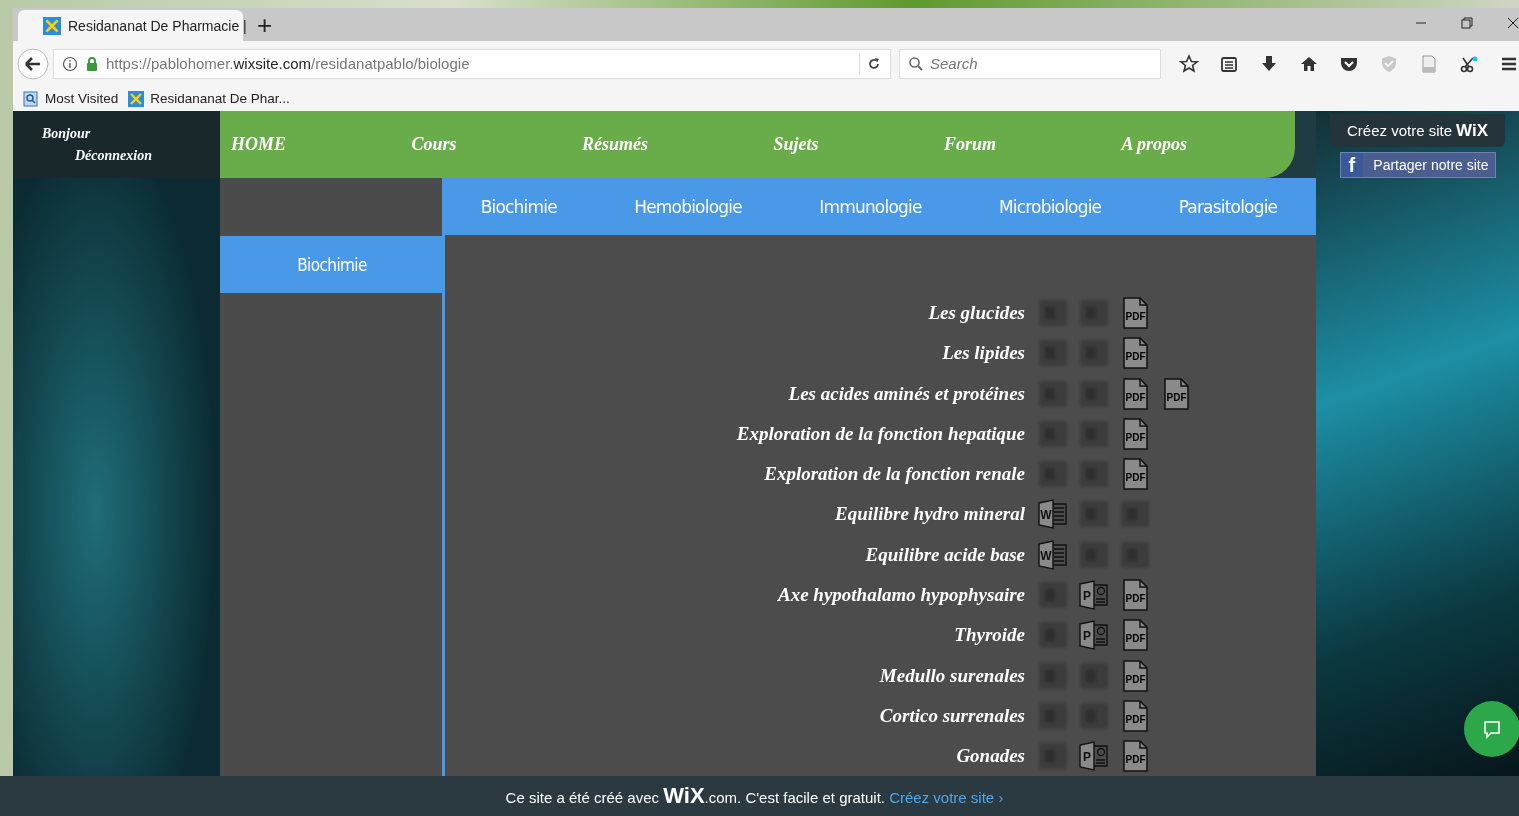 The height and width of the screenshot is (816, 1519). Describe the element at coordinates (906, 393) in the screenshot. I see `document-title: Les acides aminés et protéines` at that location.